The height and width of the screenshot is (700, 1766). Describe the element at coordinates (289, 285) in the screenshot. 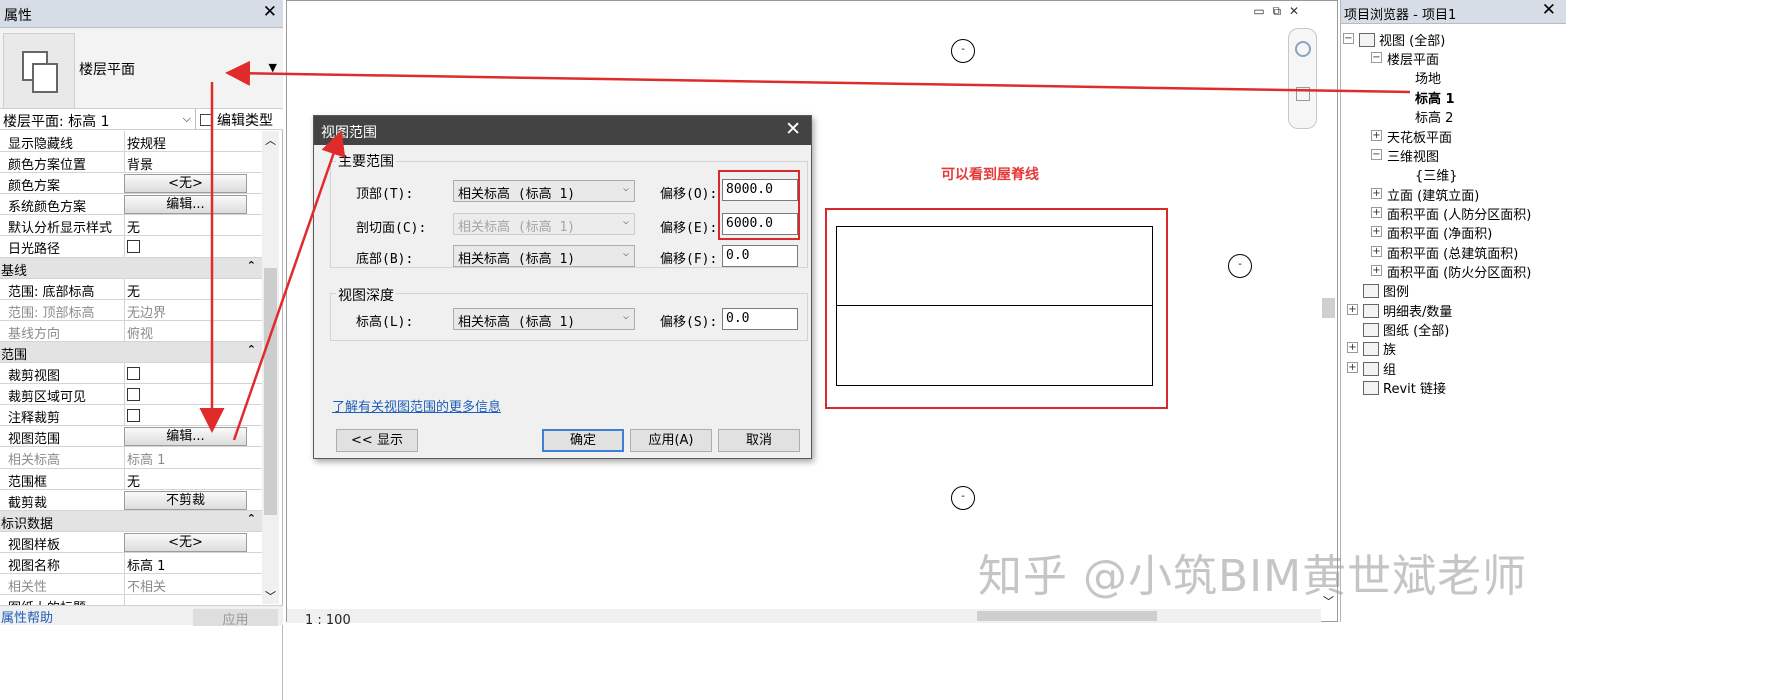

I see `arrow-to-dialog` at that location.